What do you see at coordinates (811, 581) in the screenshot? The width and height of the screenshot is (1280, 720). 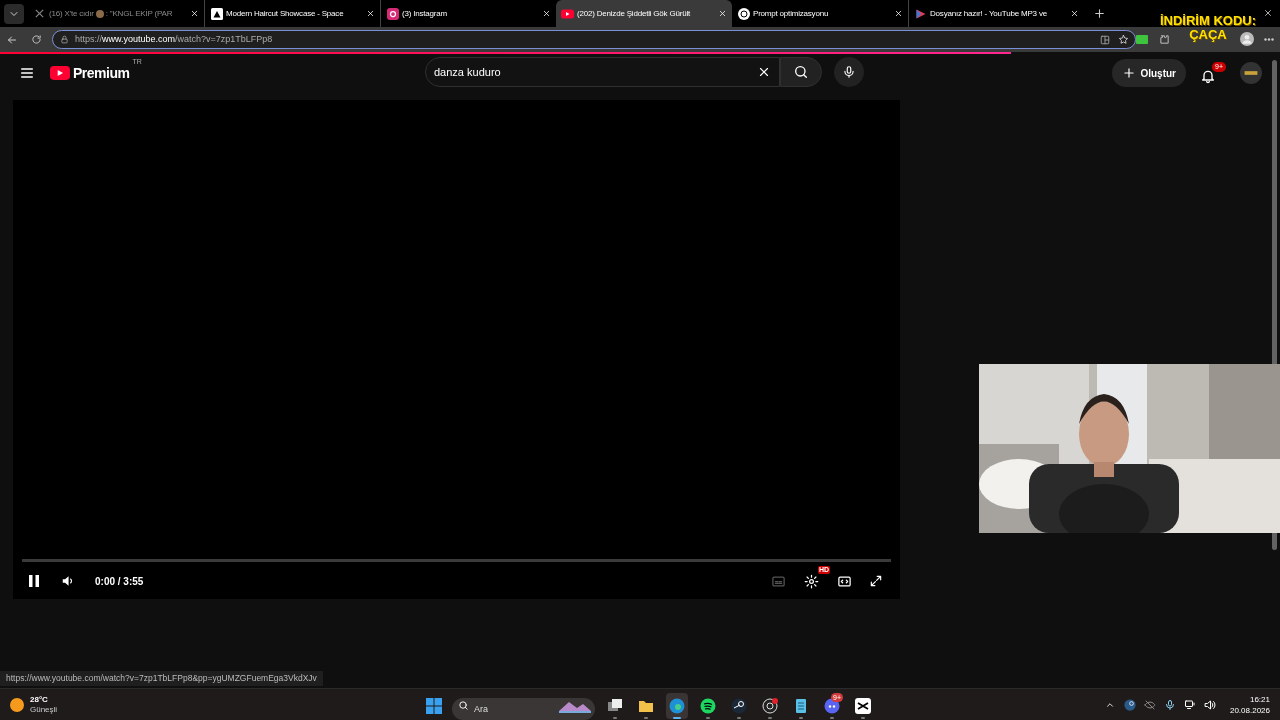 I see `settings-icon` at bounding box center [811, 581].